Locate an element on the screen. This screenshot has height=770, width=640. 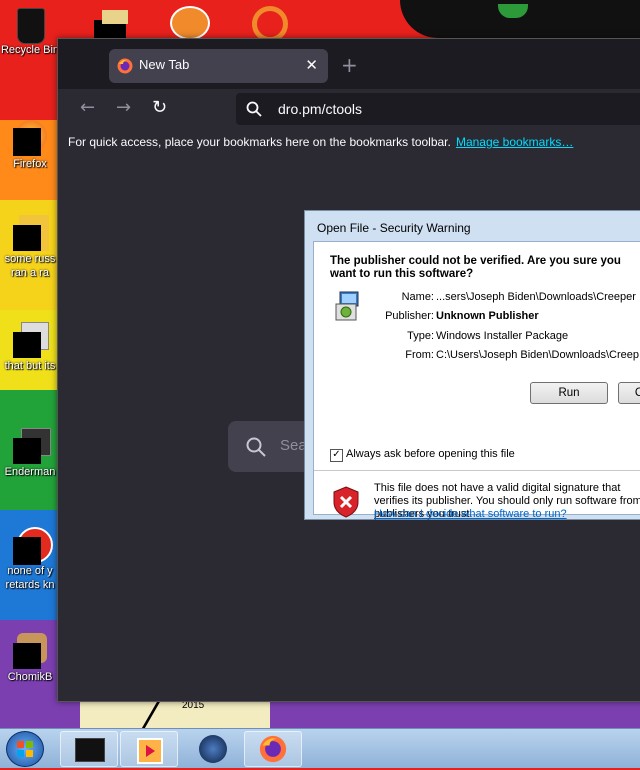
navigation-toolbar: ← → ↻ dro.pm/ctools is located at coordinates (354, 109).